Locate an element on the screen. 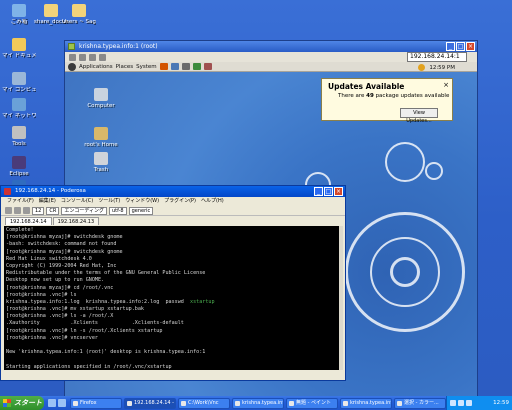 Image resolution: width=512 pixels, height=410 pixels. network-icon is located at coordinates (469, 403).